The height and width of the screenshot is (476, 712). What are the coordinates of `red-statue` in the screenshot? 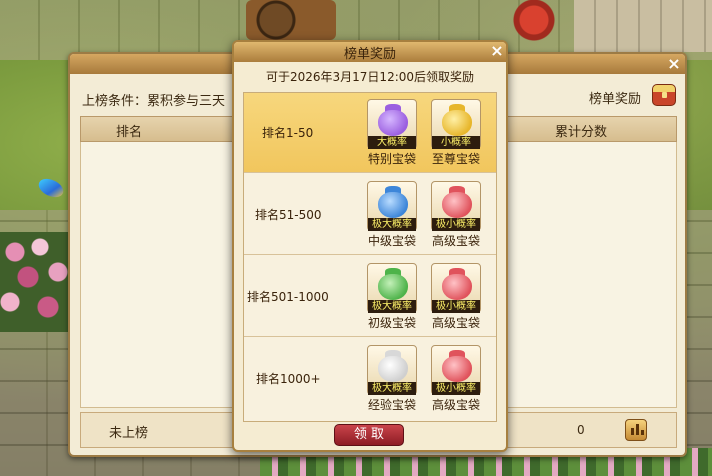 It's located at (534, 25).